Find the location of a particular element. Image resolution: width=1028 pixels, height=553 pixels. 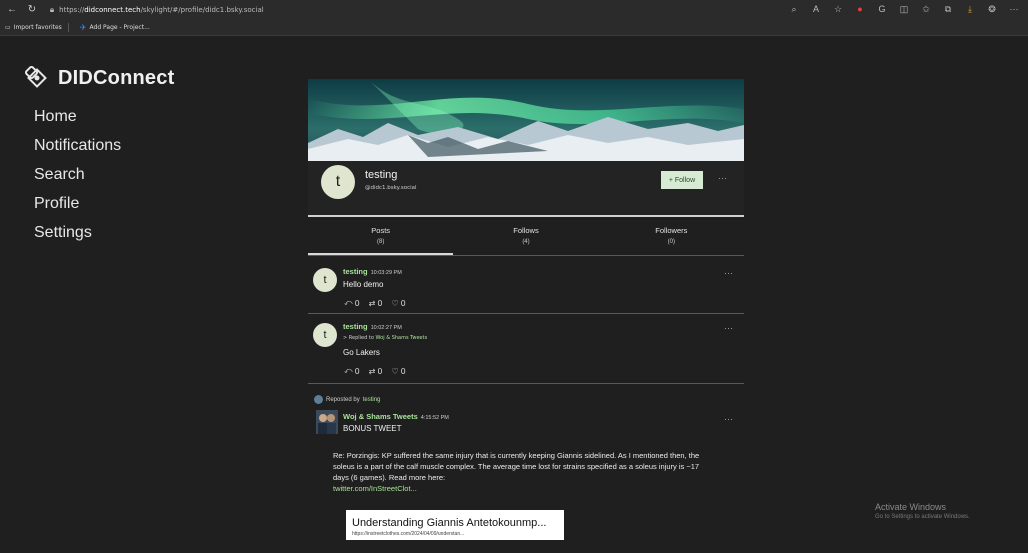

tab-posts: Posts (8) is located at coordinates (381, 236).